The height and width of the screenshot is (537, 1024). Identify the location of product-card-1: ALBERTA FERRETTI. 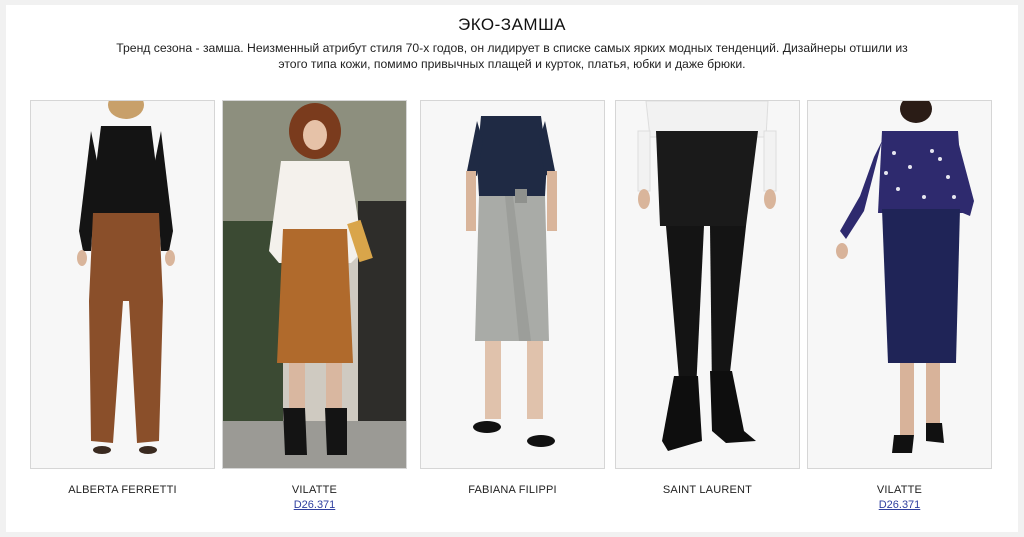
(122, 299).